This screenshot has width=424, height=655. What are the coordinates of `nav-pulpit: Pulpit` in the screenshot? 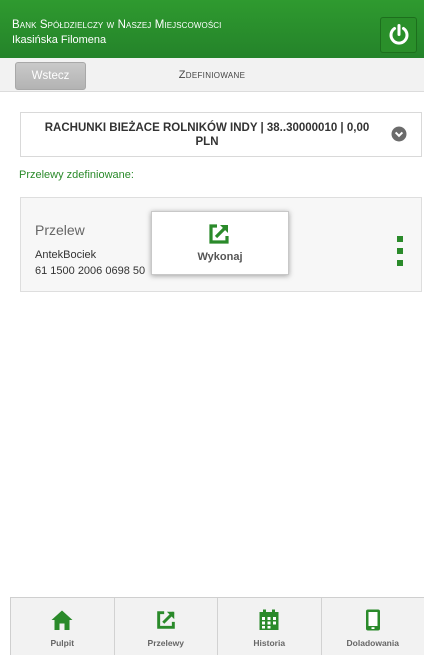 It's located at (62, 626).